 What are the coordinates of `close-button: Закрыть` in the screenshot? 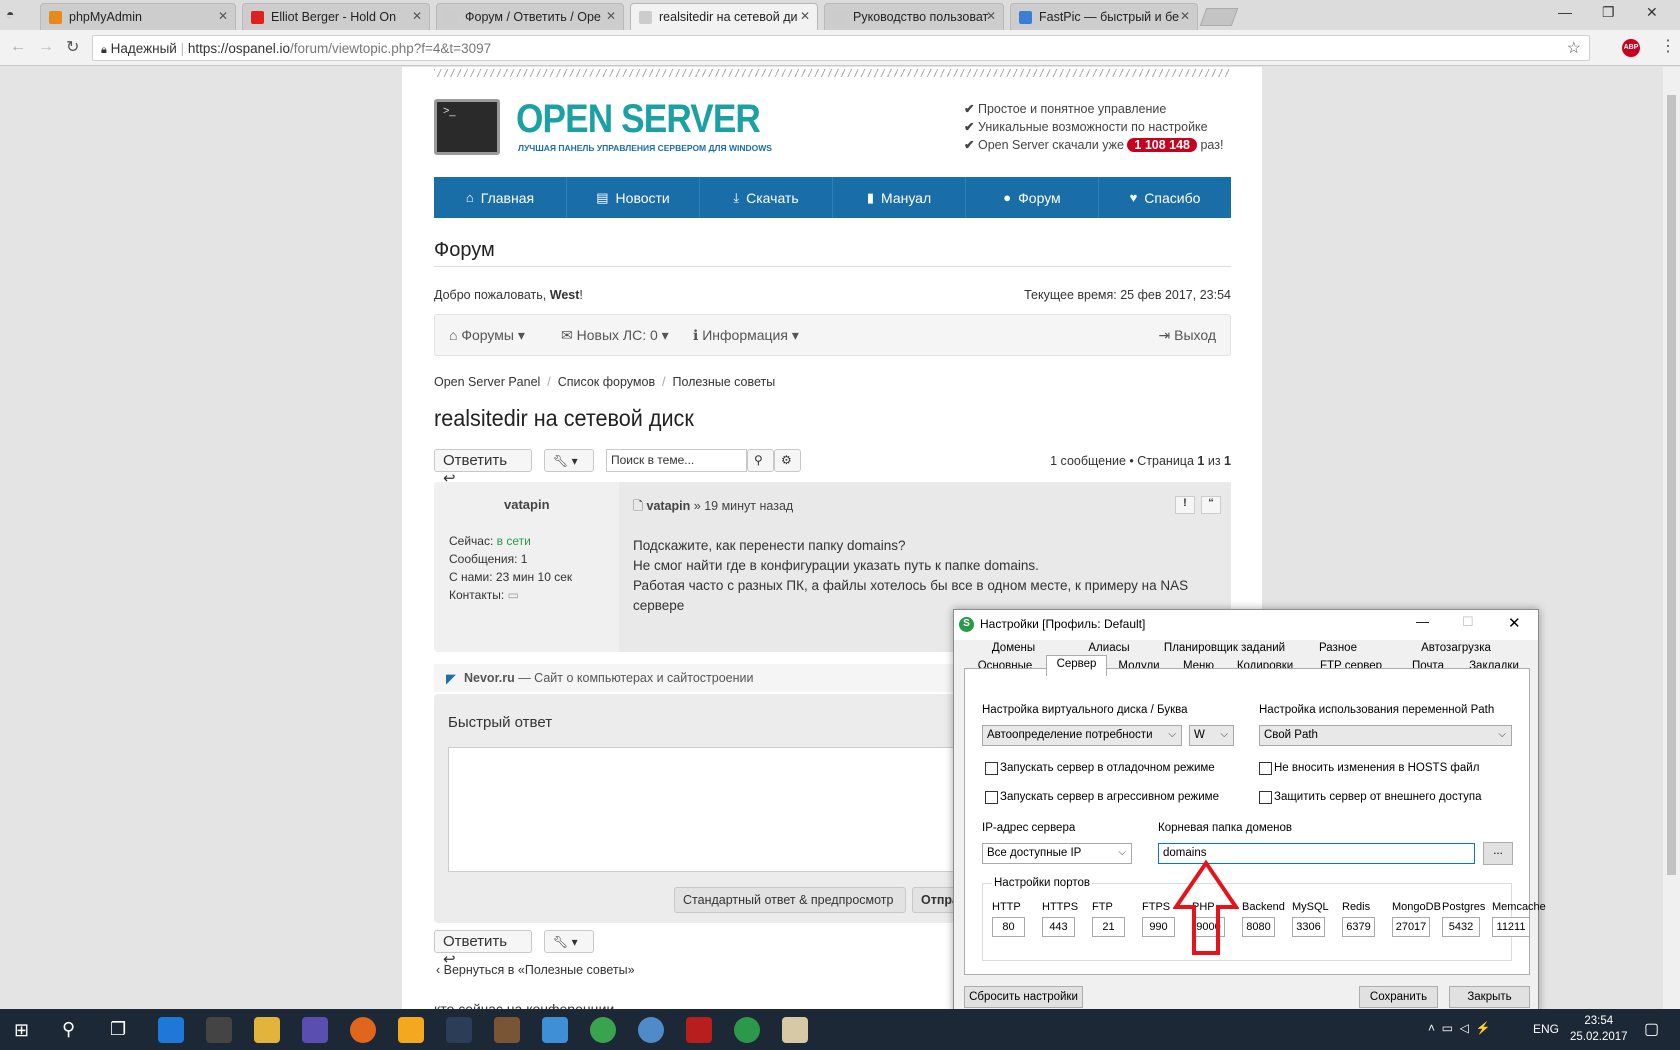 It's located at (1489, 997).